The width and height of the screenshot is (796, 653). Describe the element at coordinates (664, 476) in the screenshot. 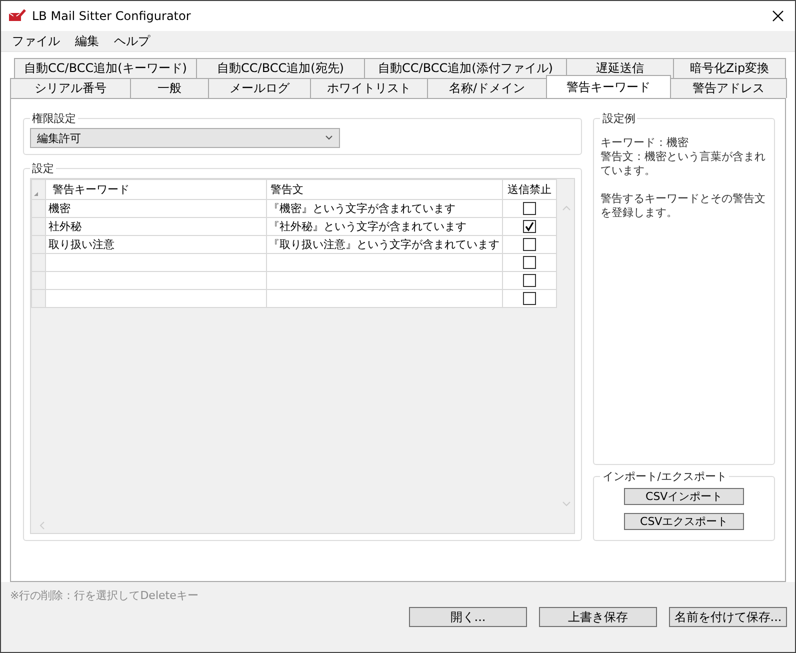

I see `group-title: インポート/エクスポート` at that location.